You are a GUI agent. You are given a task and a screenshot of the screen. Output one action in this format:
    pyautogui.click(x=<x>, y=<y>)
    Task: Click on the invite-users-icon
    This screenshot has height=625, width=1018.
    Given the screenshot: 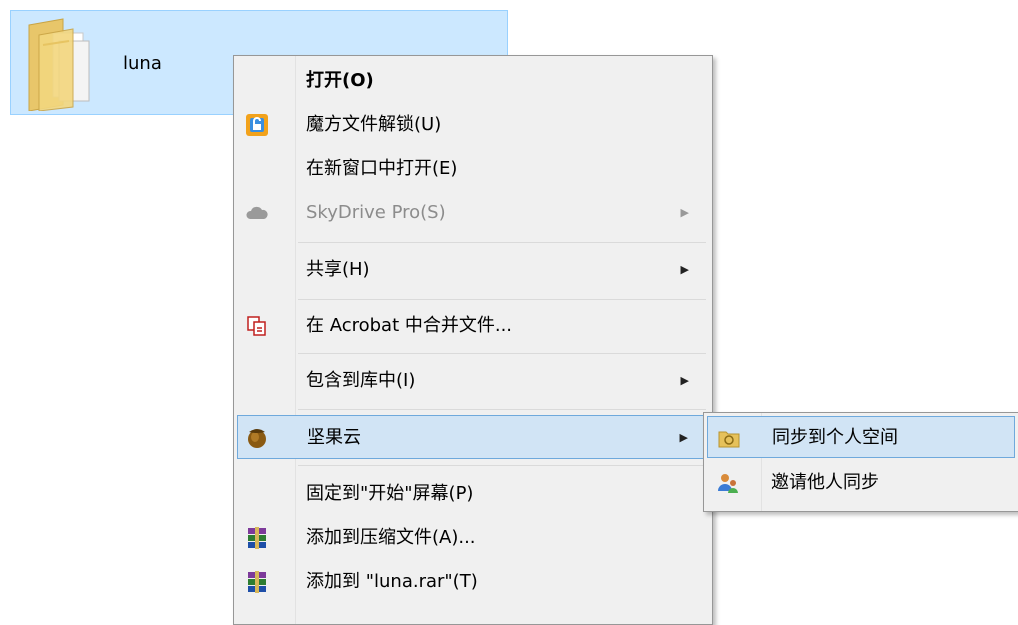 What is the action you would take?
    pyautogui.click(x=728, y=483)
    